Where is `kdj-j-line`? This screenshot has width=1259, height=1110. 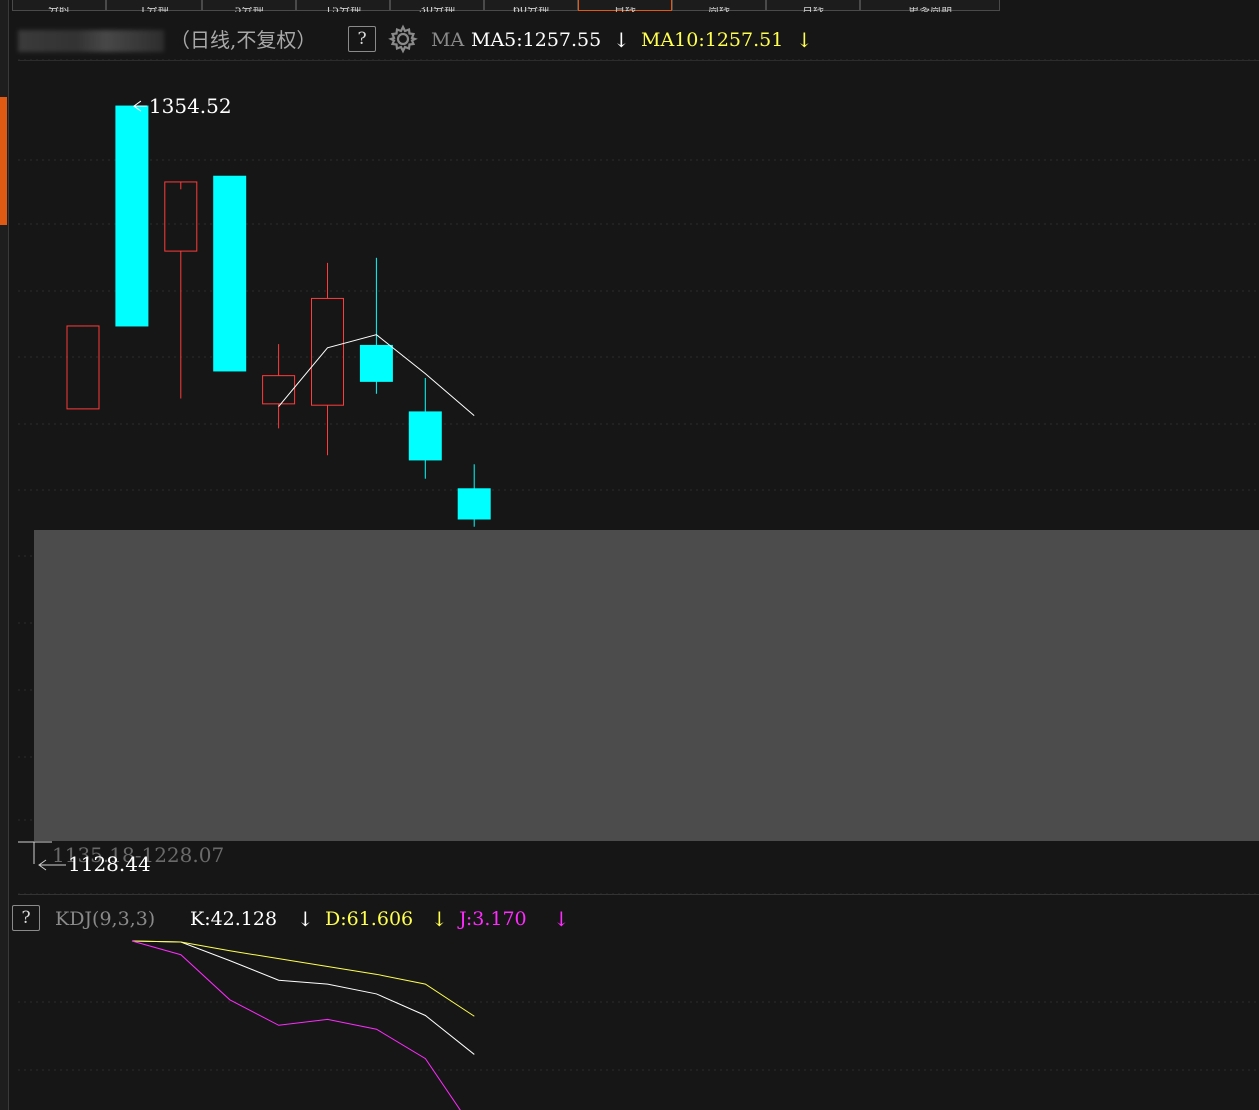
kdj-j-line is located at coordinates (296, 1025).